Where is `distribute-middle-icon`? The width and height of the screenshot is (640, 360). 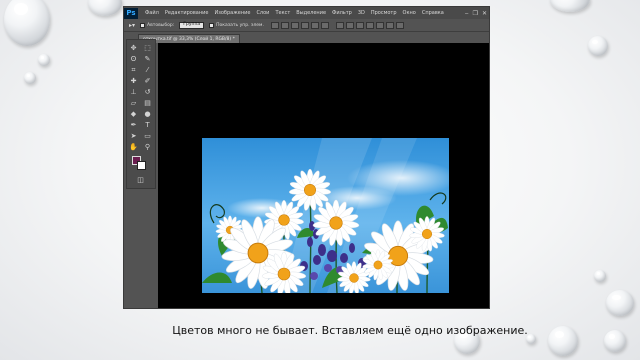 distribute-middle-icon is located at coordinates (349, 25).